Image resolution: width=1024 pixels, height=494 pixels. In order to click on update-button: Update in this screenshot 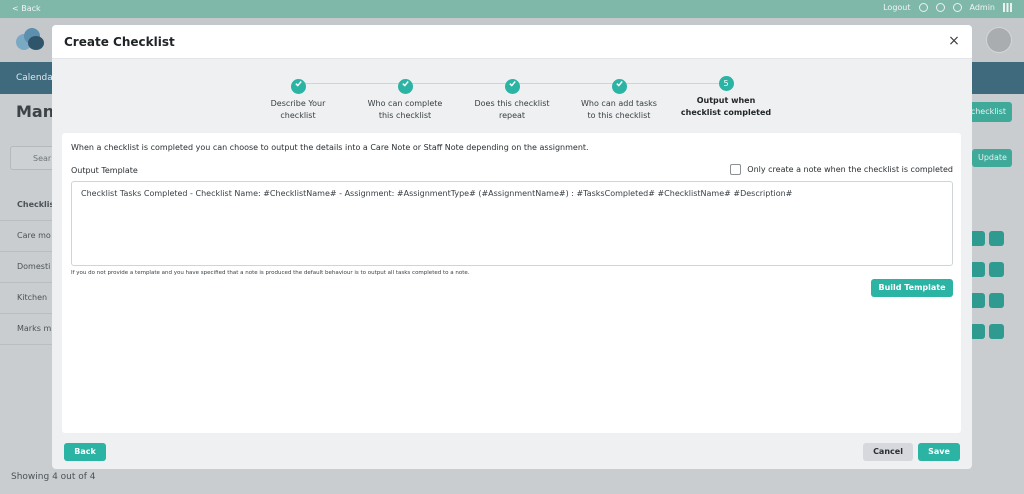, I will do `click(992, 158)`.